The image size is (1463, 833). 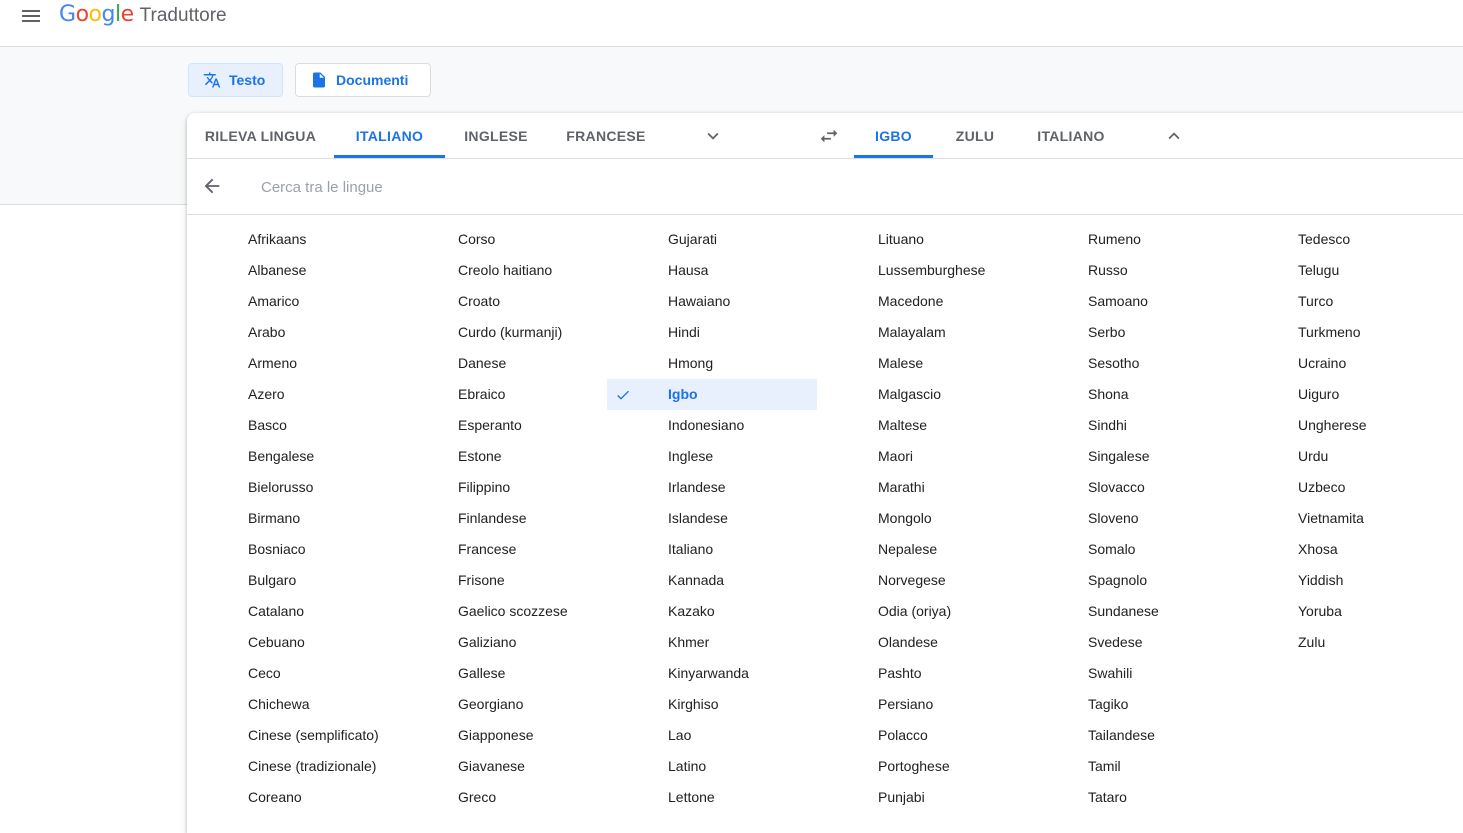 I want to click on language-option: Xhosa, so click(x=1342, y=549).